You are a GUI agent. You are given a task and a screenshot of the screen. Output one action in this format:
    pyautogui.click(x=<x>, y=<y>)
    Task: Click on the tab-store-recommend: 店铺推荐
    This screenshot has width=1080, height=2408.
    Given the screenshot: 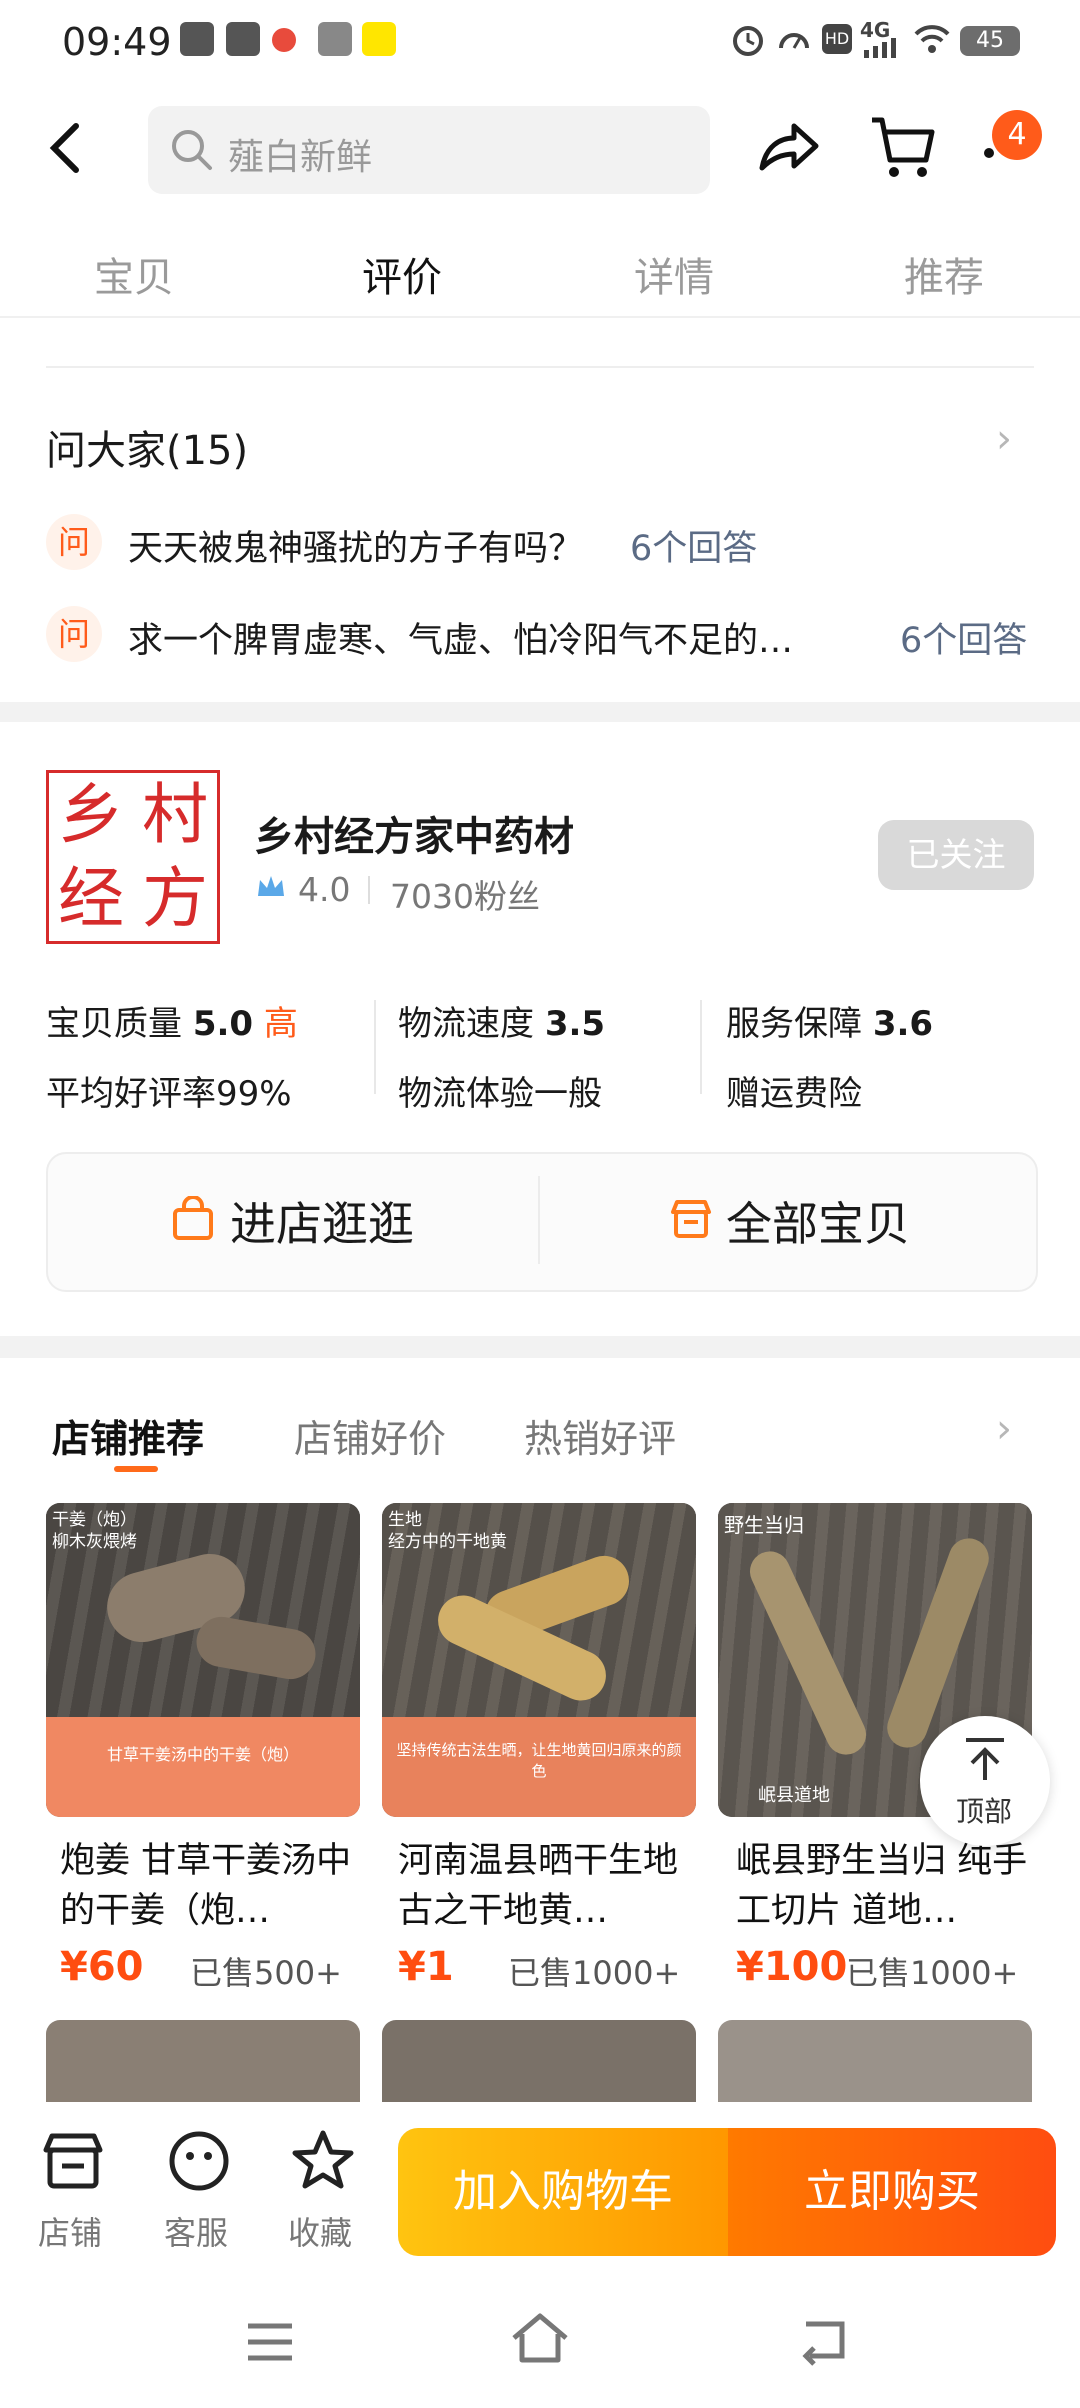 What is the action you would take?
    pyautogui.click(x=128, y=1435)
    